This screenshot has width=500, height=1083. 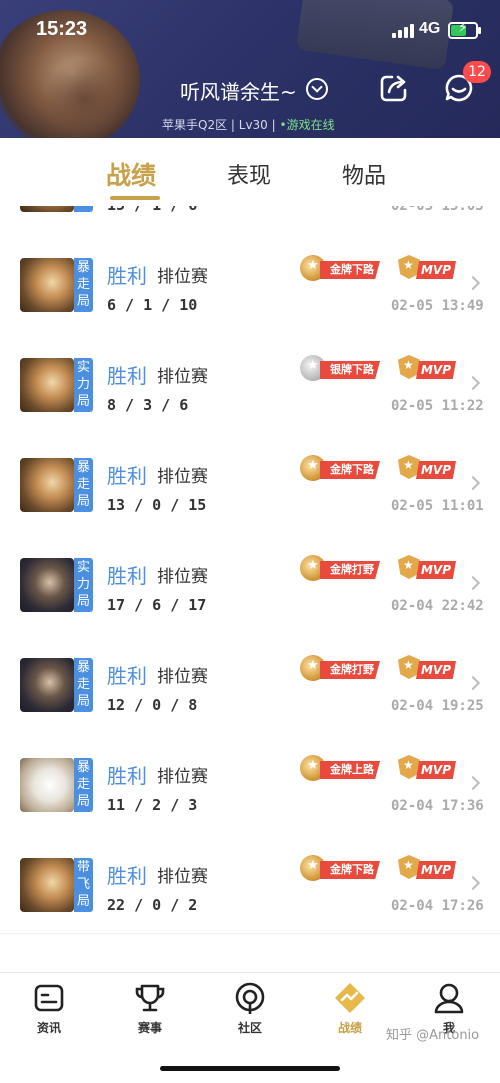 I want to click on tab-records: 战绩, so click(x=131, y=174).